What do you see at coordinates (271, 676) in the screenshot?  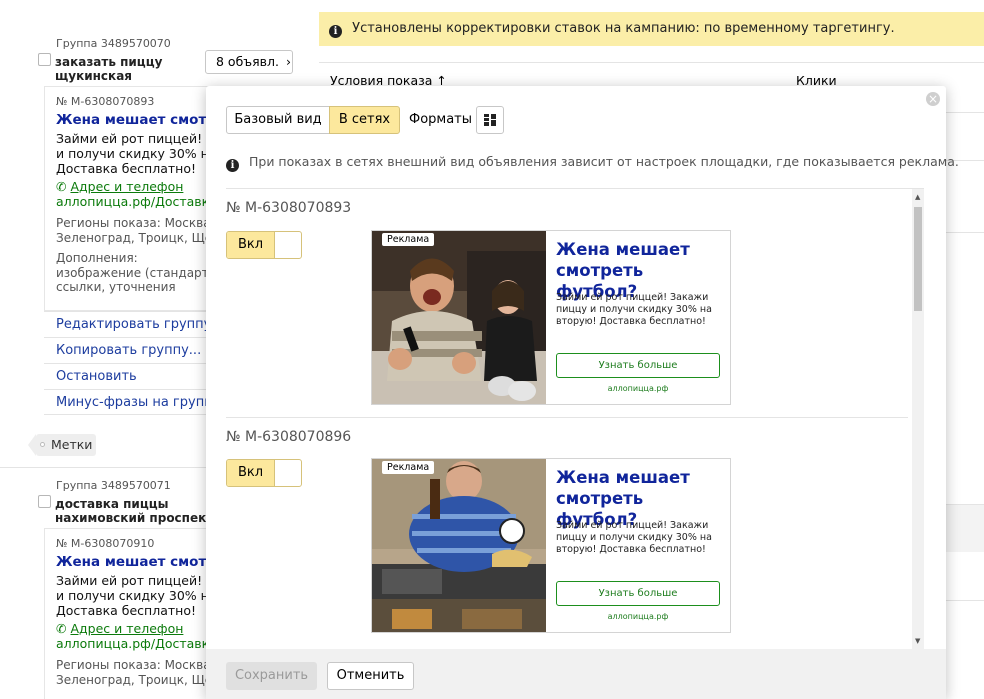 I see `save-button: Сохранить` at bounding box center [271, 676].